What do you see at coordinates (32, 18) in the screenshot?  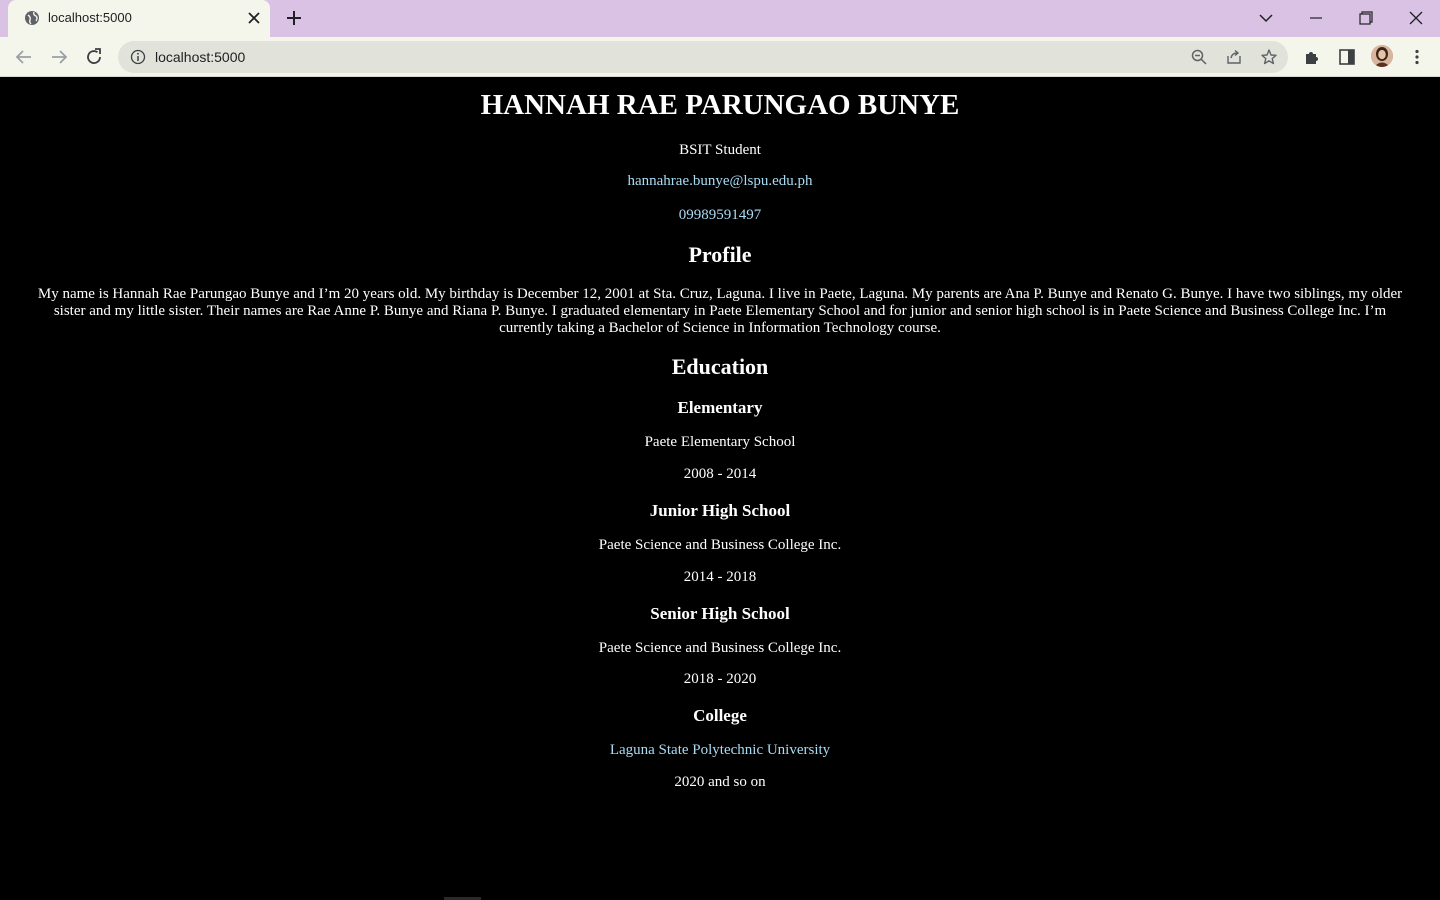 I see `globe-icon` at bounding box center [32, 18].